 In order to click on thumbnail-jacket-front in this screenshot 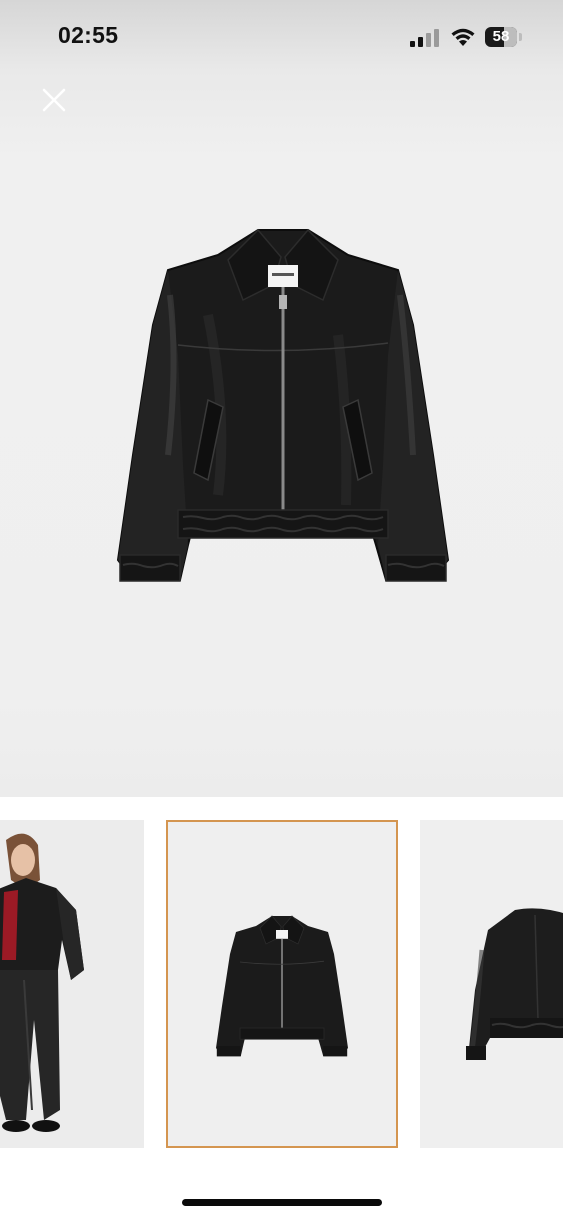, I will do `click(282, 984)`.